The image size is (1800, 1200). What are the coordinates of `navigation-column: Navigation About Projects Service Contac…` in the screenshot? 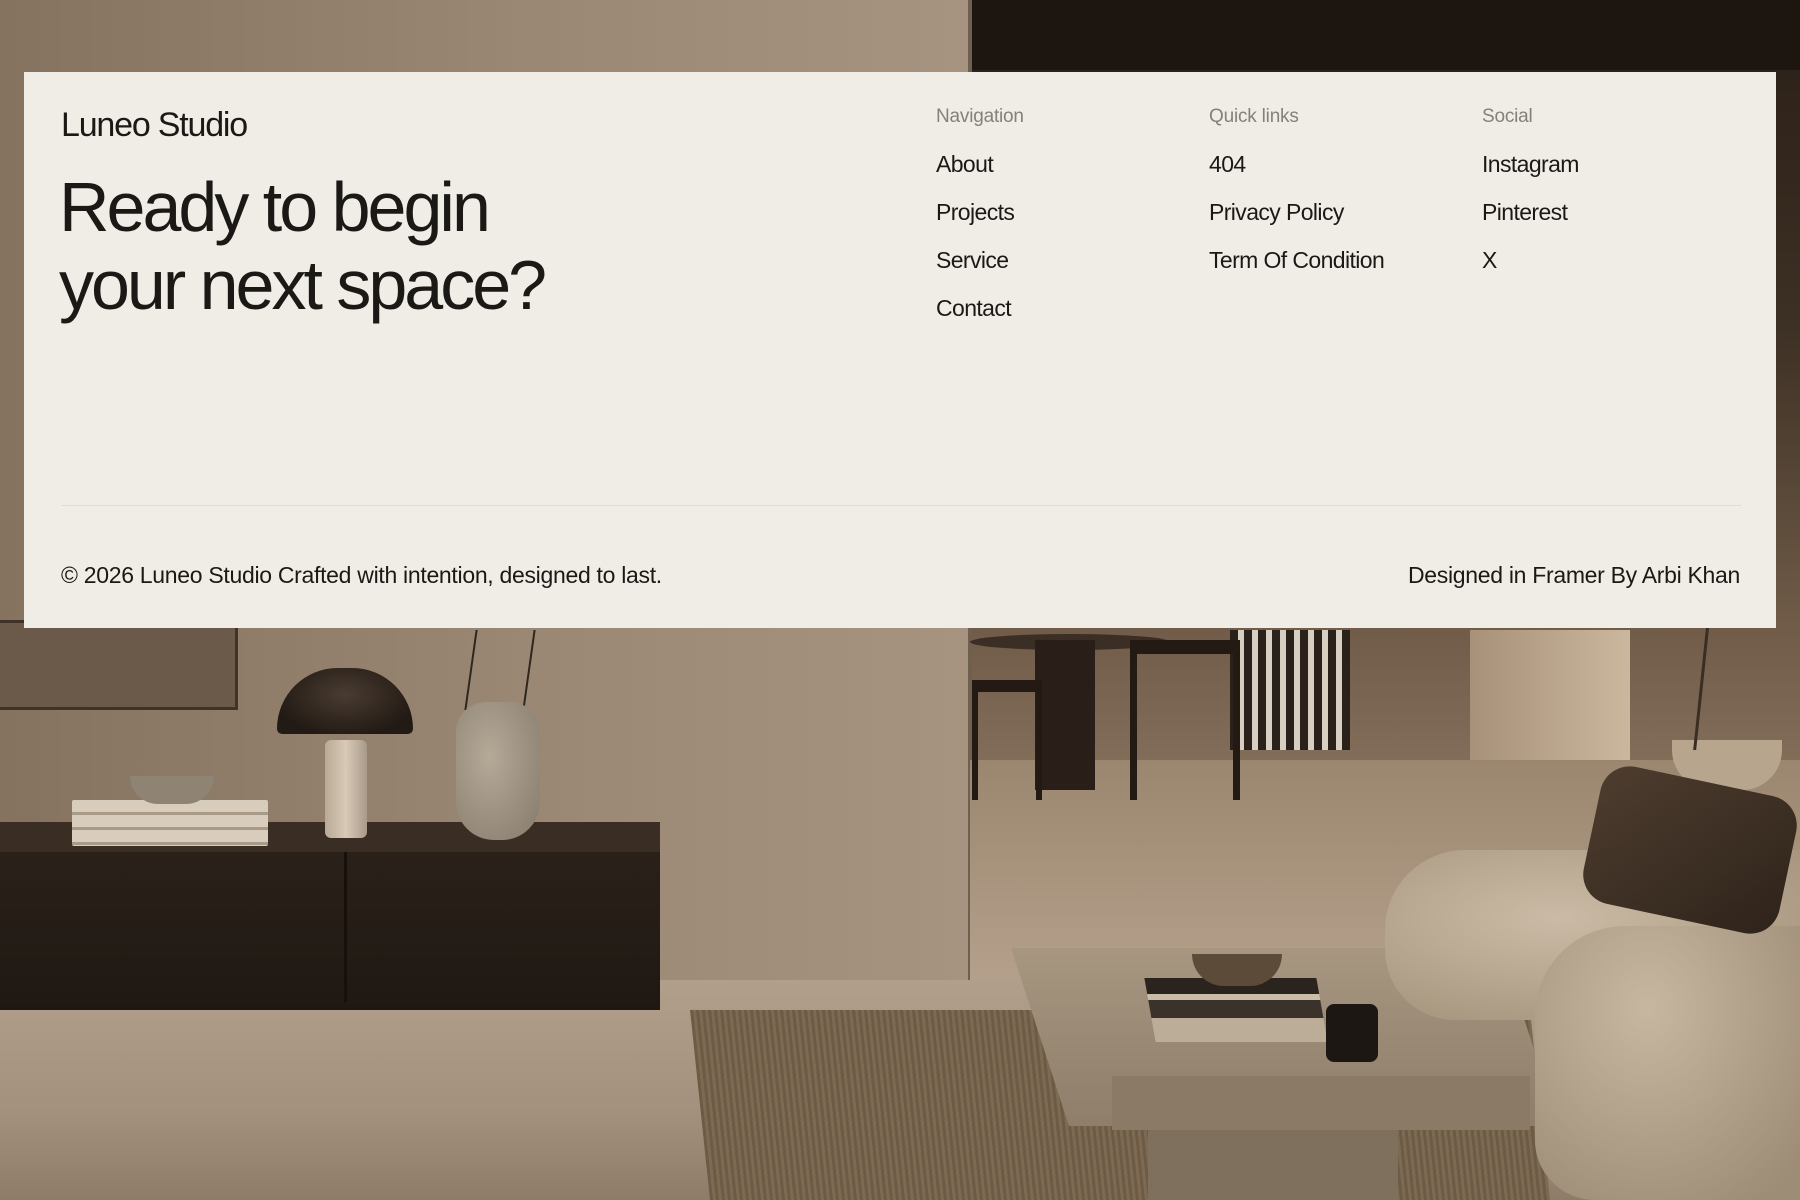 It's located at (980, 225).